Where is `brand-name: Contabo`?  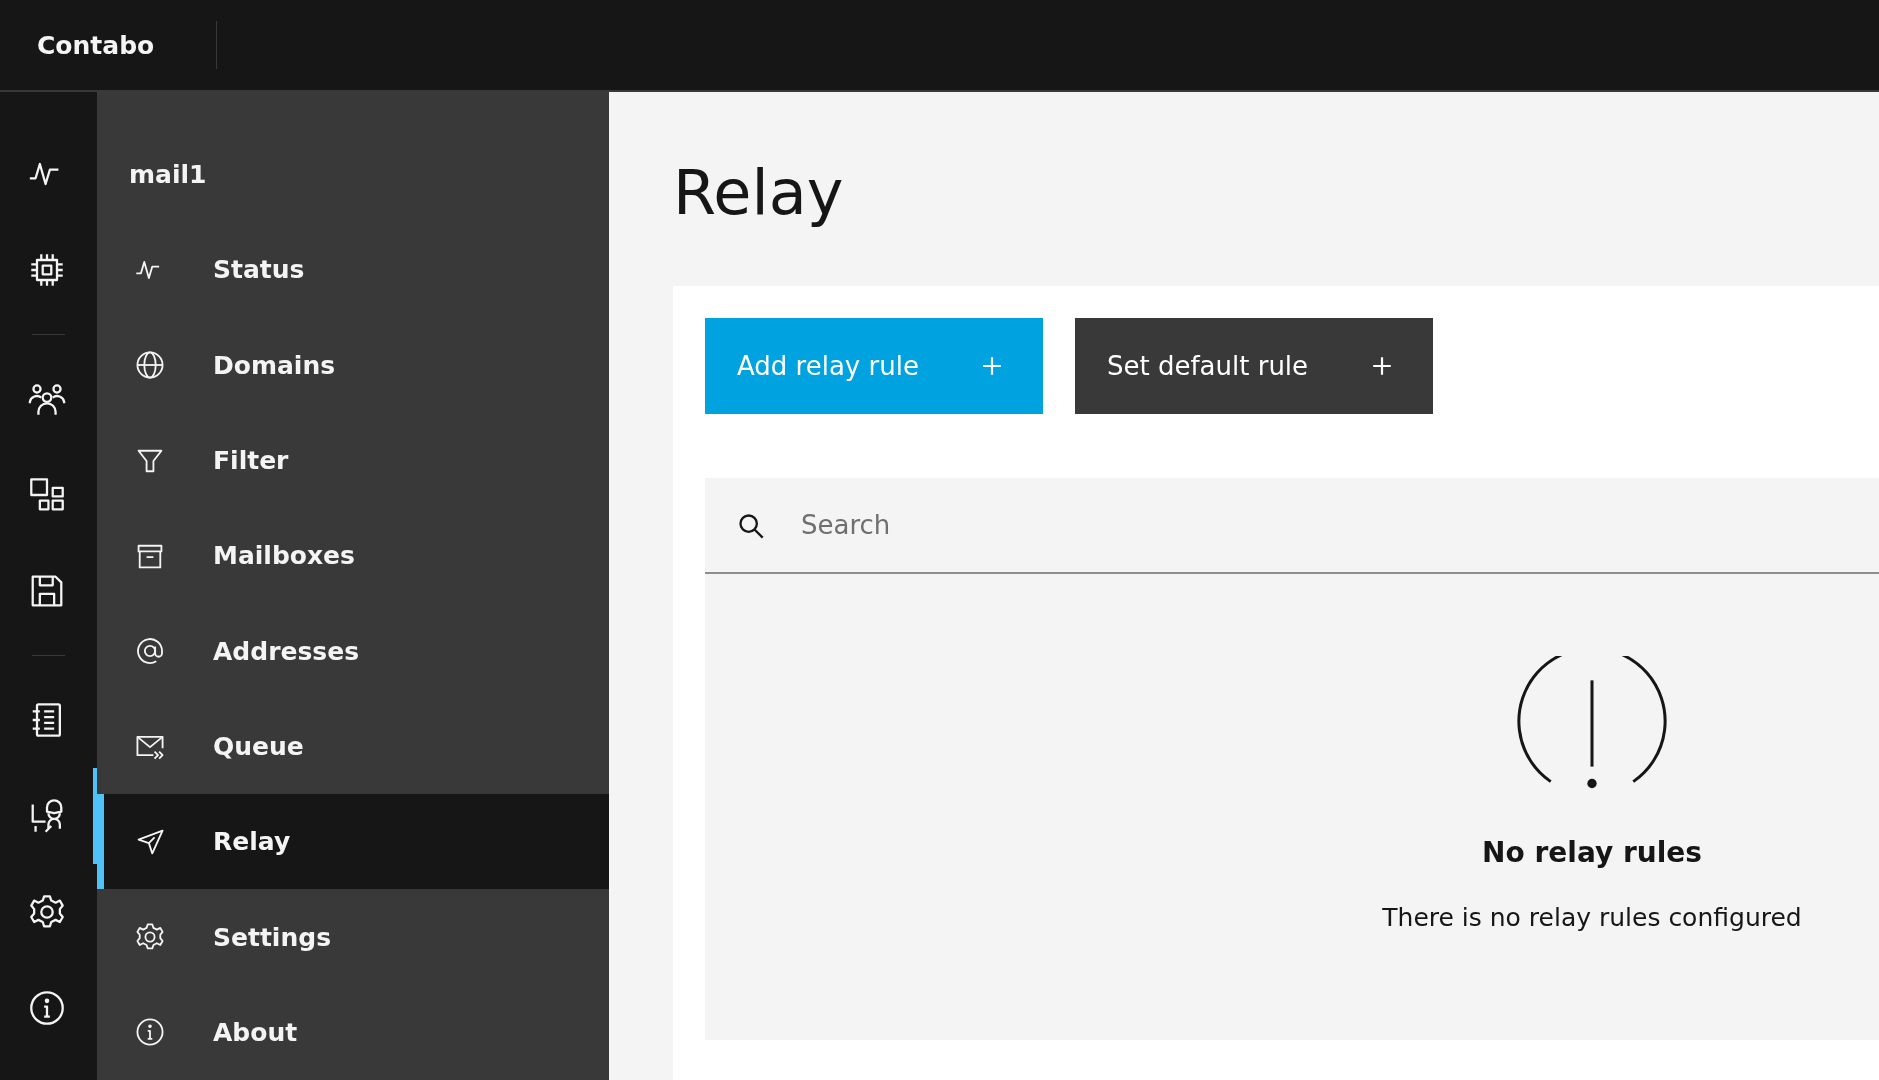
brand-name: Contabo is located at coordinates (95, 45).